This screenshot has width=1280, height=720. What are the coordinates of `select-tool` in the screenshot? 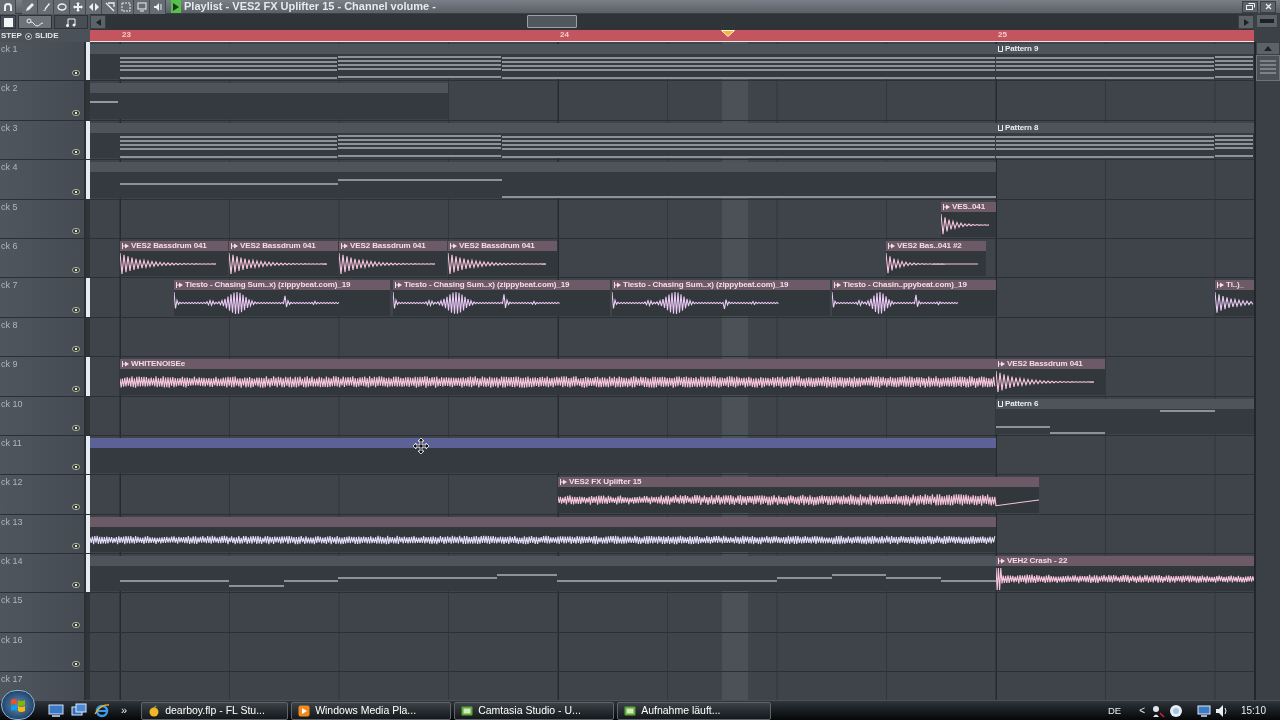 It's located at (126, 7).